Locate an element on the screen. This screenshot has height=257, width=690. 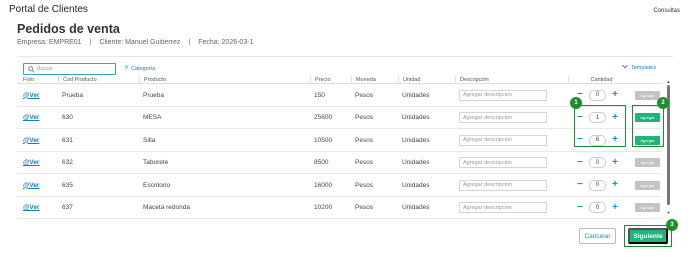
chevron-down-icon is located at coordinates (625, 67).